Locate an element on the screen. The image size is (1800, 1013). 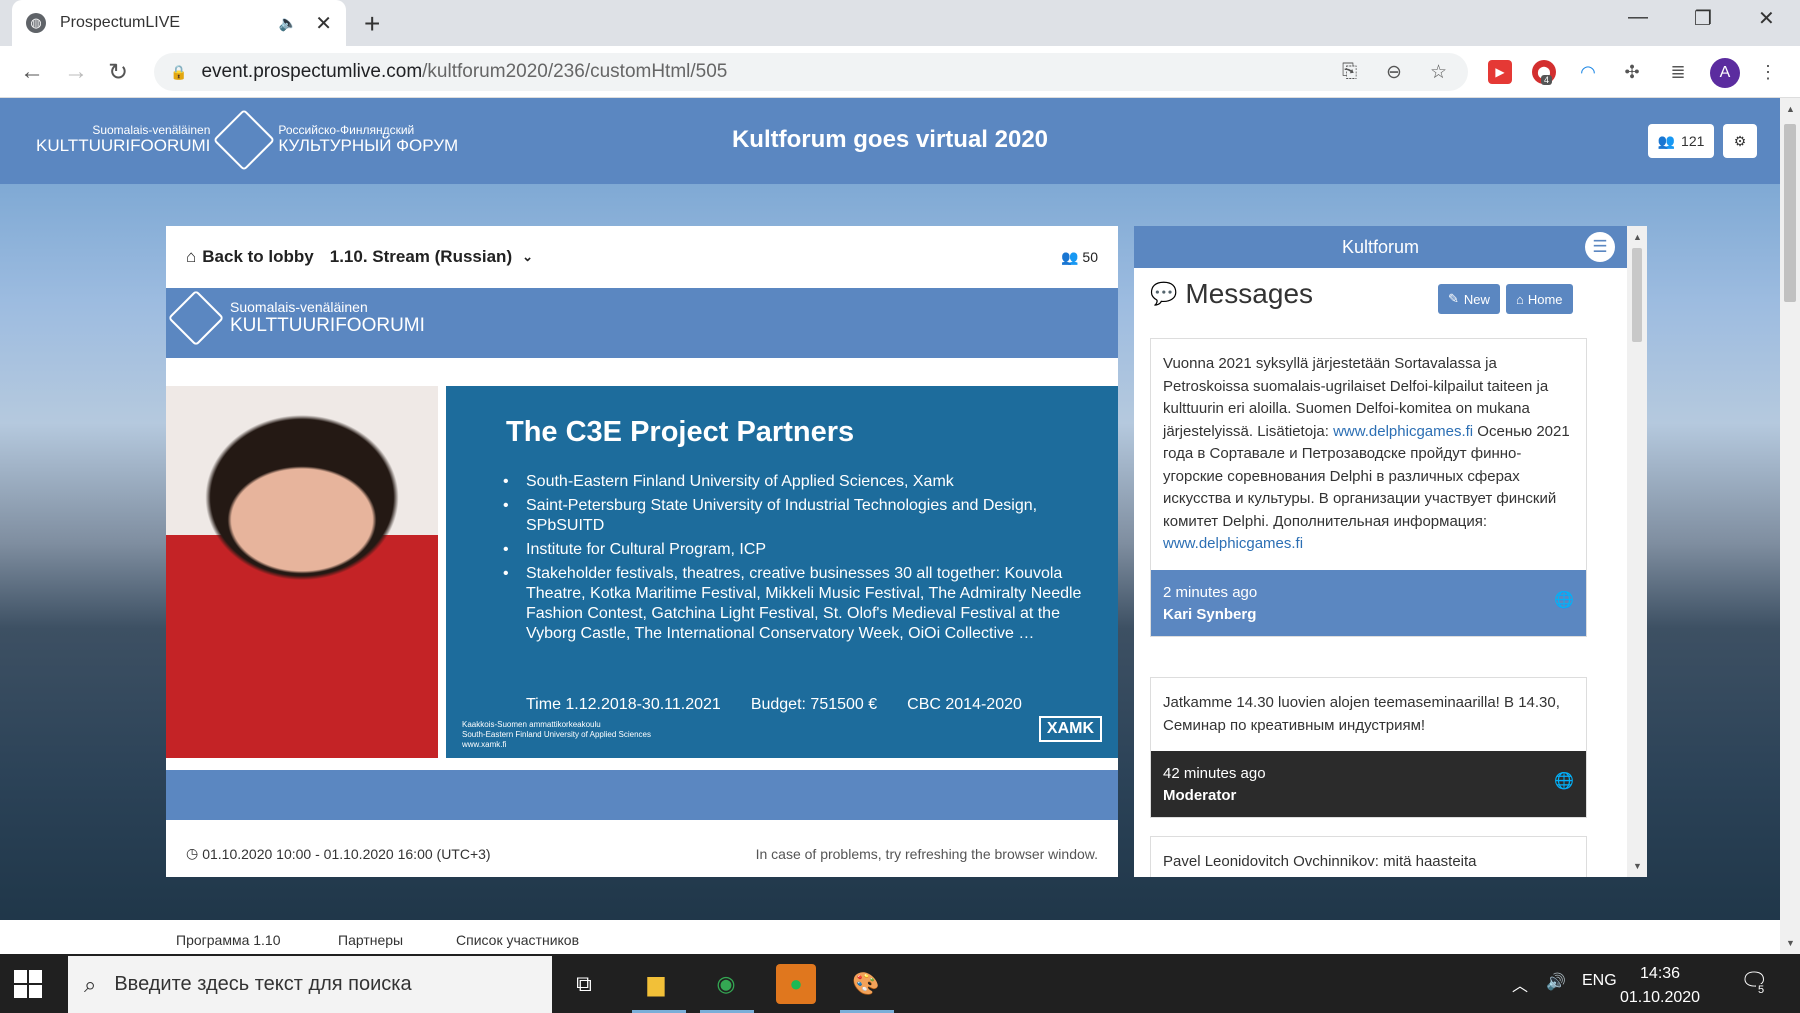
clock-icon: ◷ is located at coordinates (192, 853).